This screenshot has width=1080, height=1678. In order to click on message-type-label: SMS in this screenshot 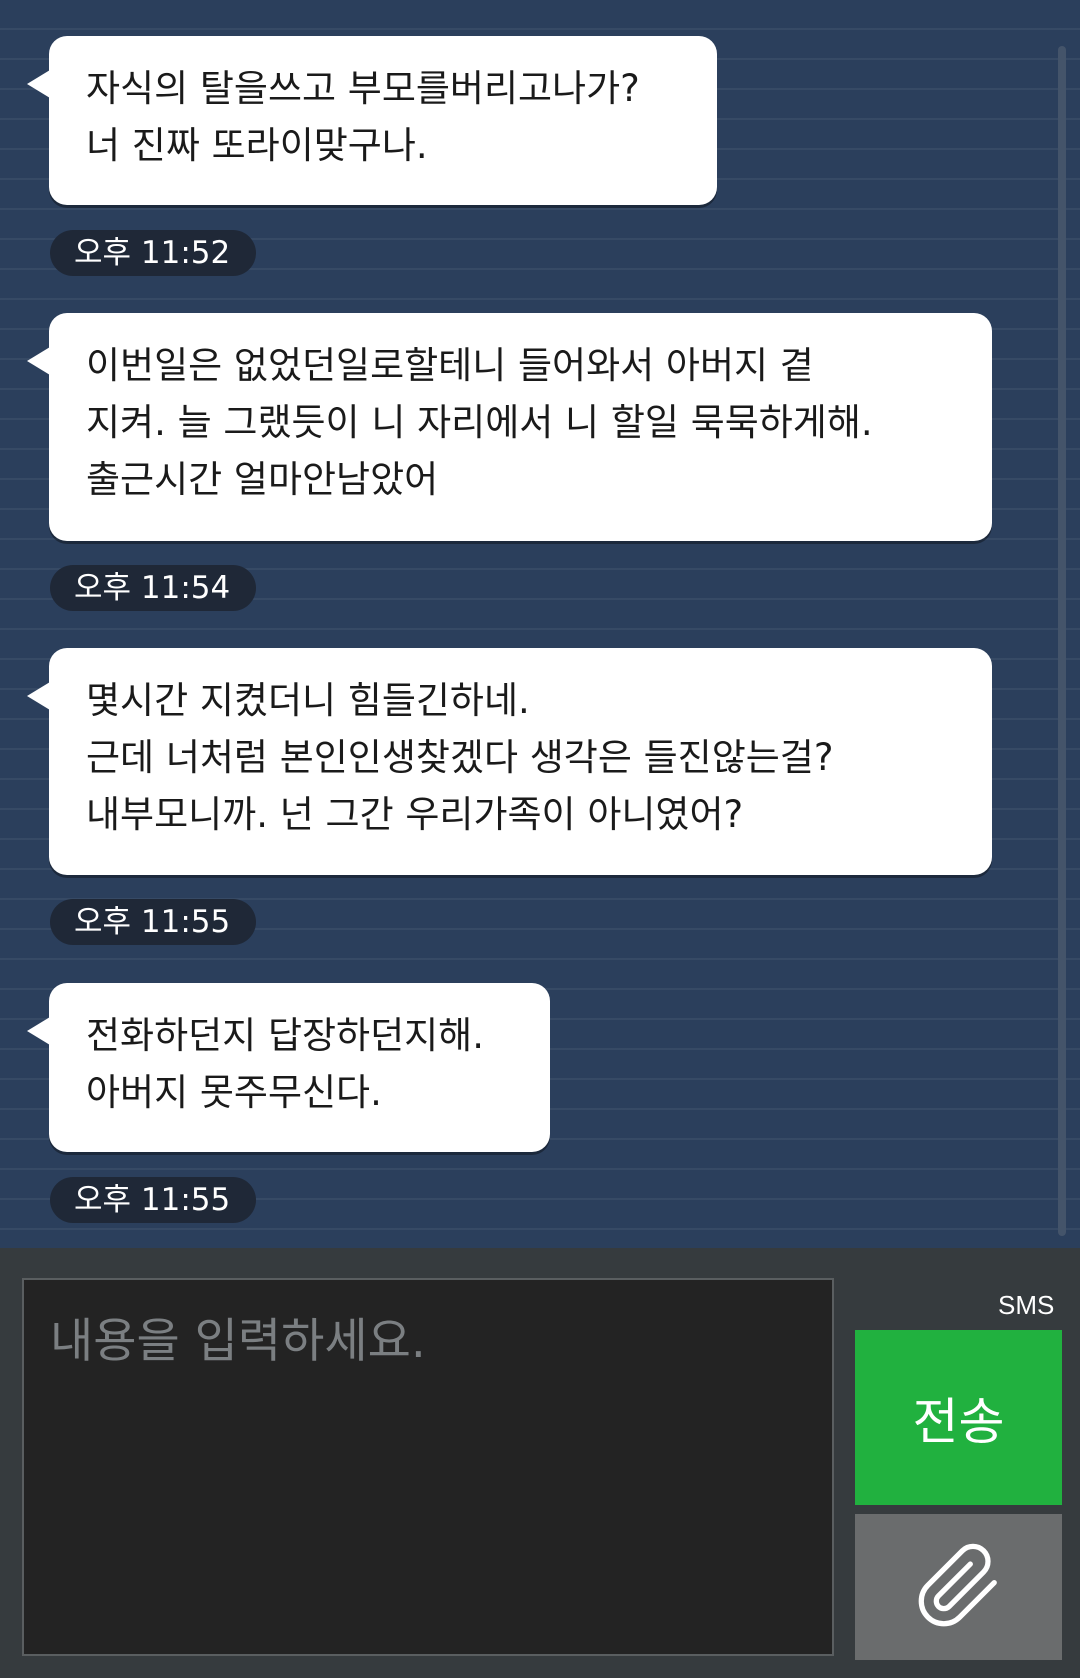, I will do `click(1026, 1305)`.